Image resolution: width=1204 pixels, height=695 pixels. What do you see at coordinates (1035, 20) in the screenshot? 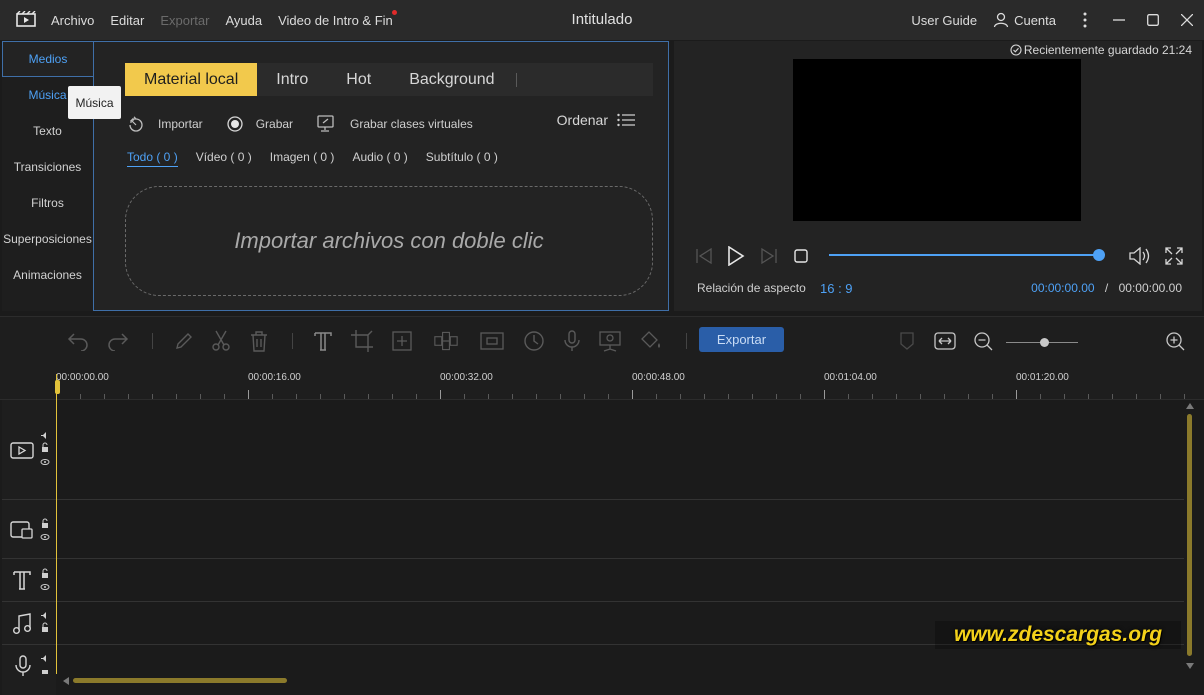
I see `account-label: Cuenta` at bounding box center [1035, 20].